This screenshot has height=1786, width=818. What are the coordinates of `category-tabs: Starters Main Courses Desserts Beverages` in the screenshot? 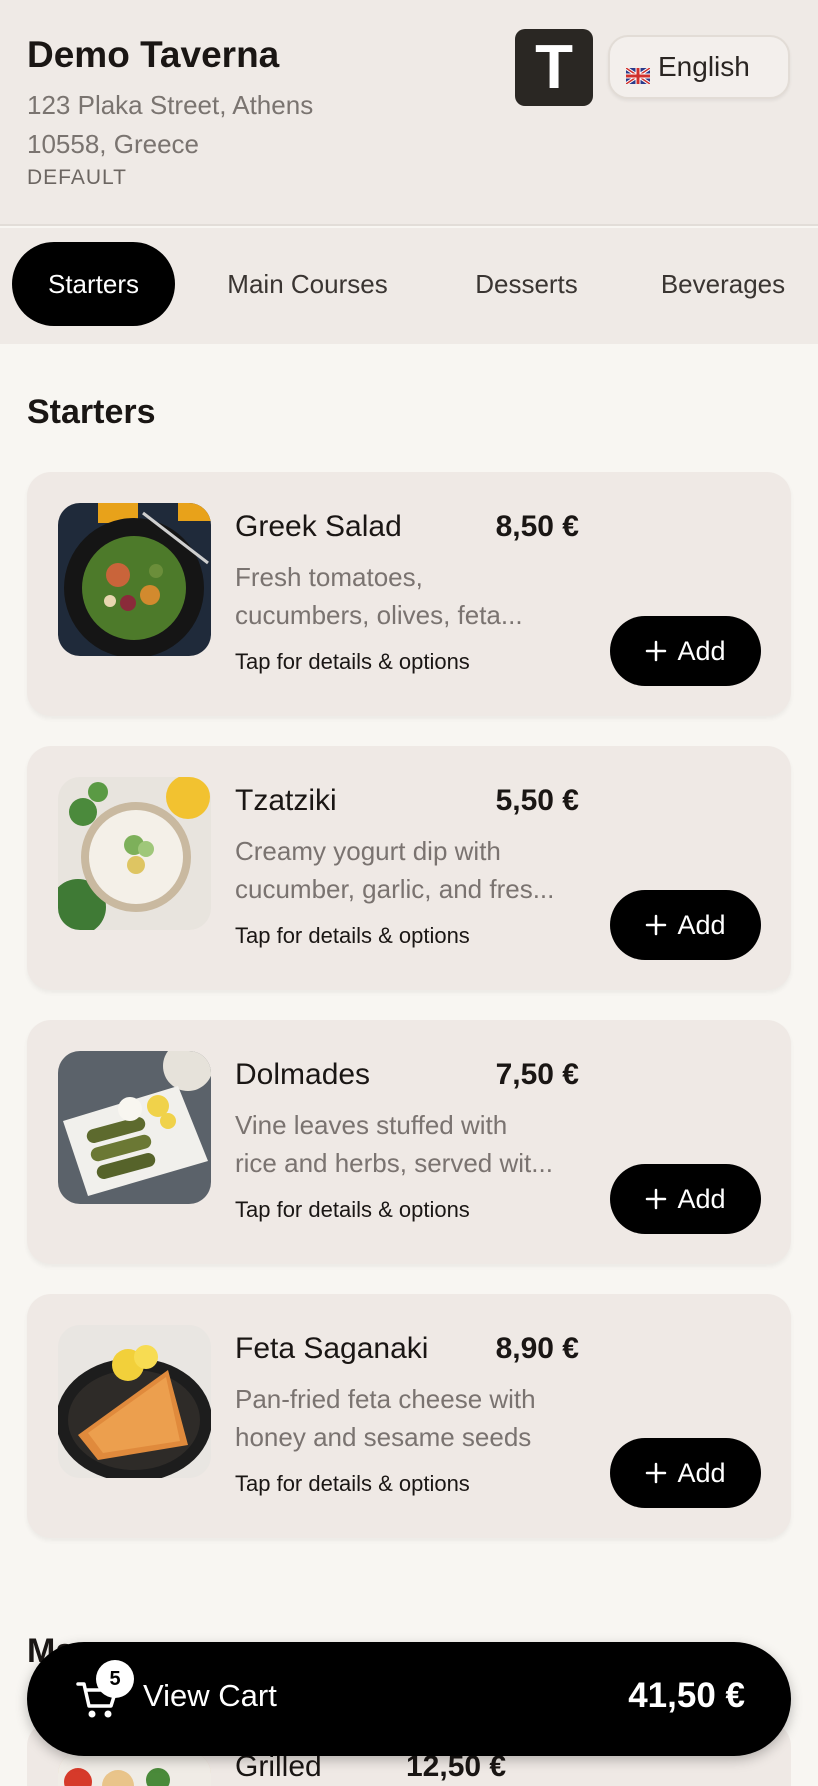 It's located at (409, 286).